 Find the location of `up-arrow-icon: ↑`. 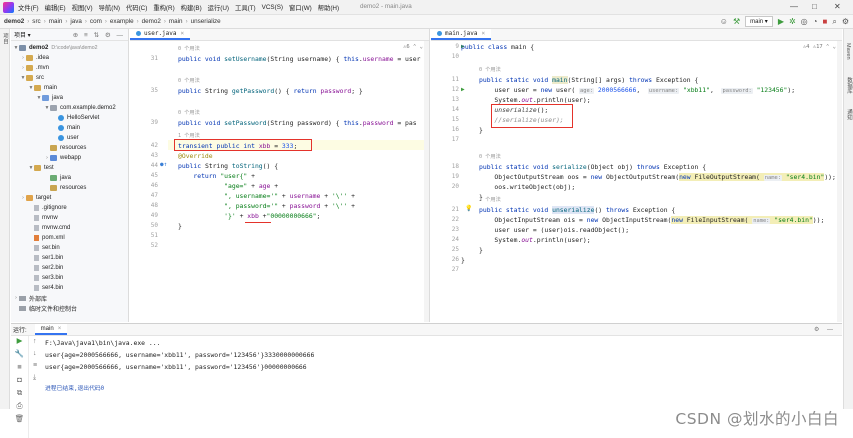

up-arrow-icon: ↑ is located at coordinates (35, 341).